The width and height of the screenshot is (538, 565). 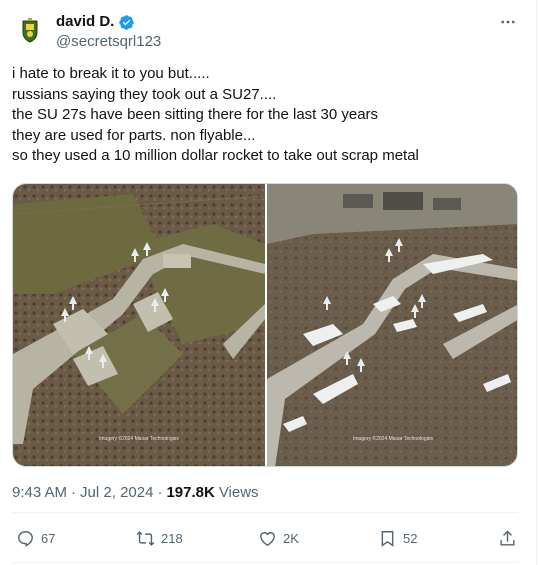 What do you see at coordinates (159, 538) in the screenshot?
I see `repost-button: 218` at bounding box center [159, 538].